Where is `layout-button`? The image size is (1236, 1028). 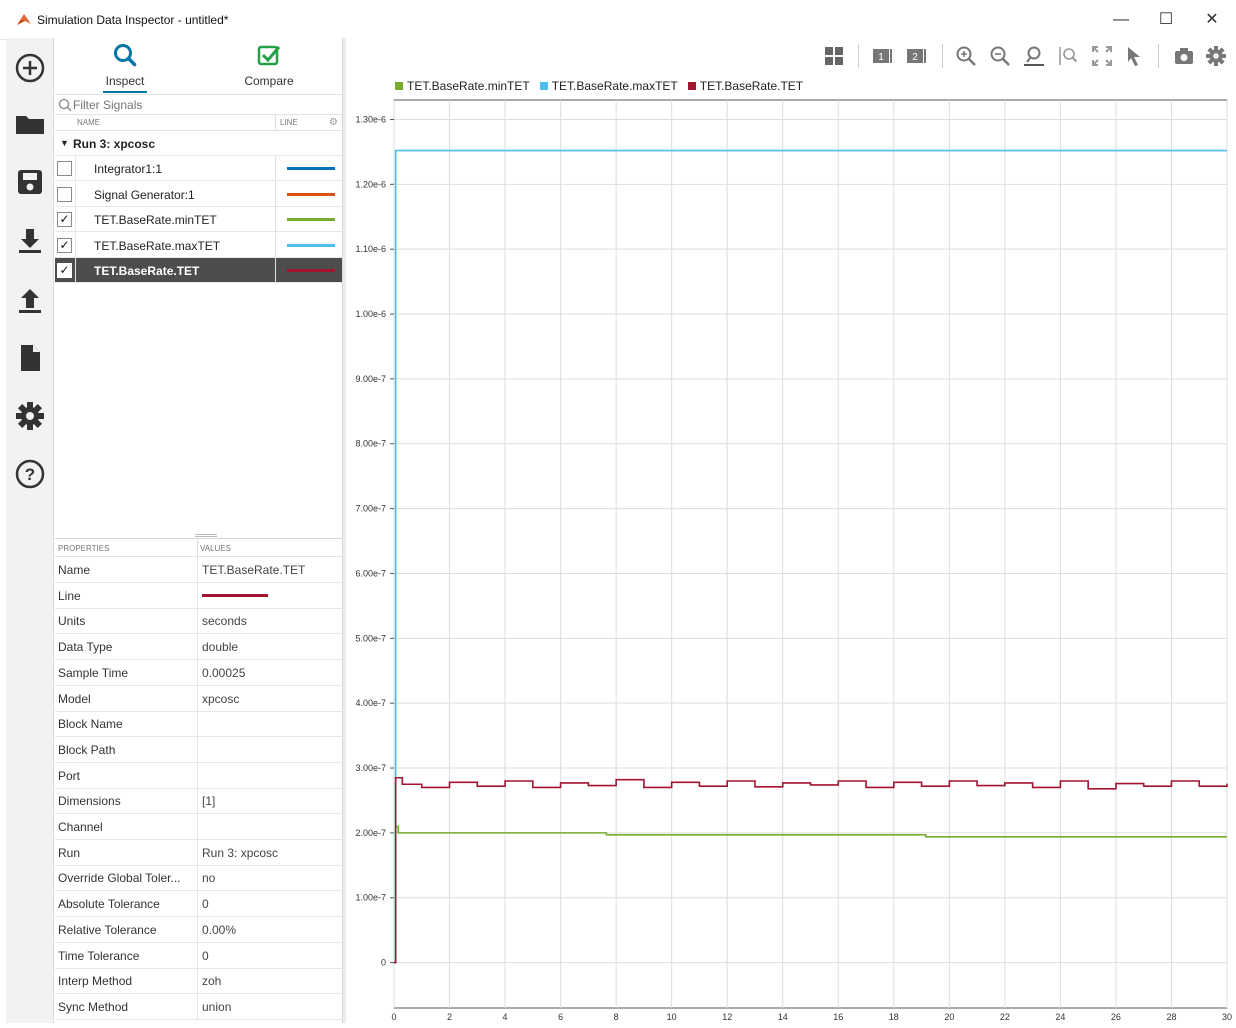
layout-button is located at coordinates (834, 56).